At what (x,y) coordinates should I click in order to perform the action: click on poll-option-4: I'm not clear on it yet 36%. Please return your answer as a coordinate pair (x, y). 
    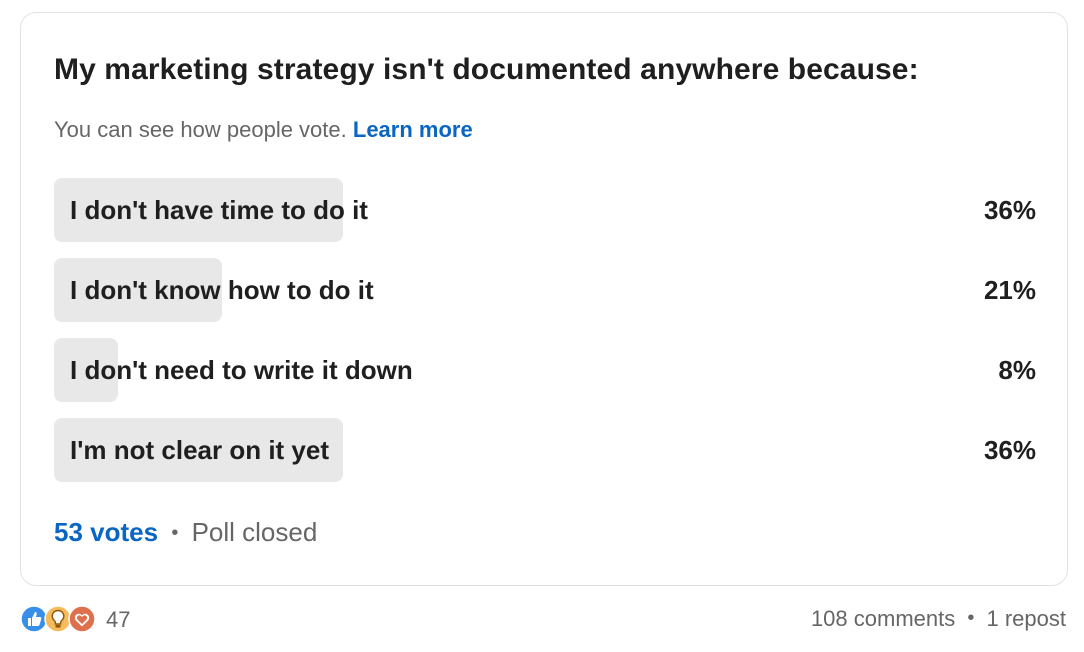
    Looking at the image, I should click on (545, 450).